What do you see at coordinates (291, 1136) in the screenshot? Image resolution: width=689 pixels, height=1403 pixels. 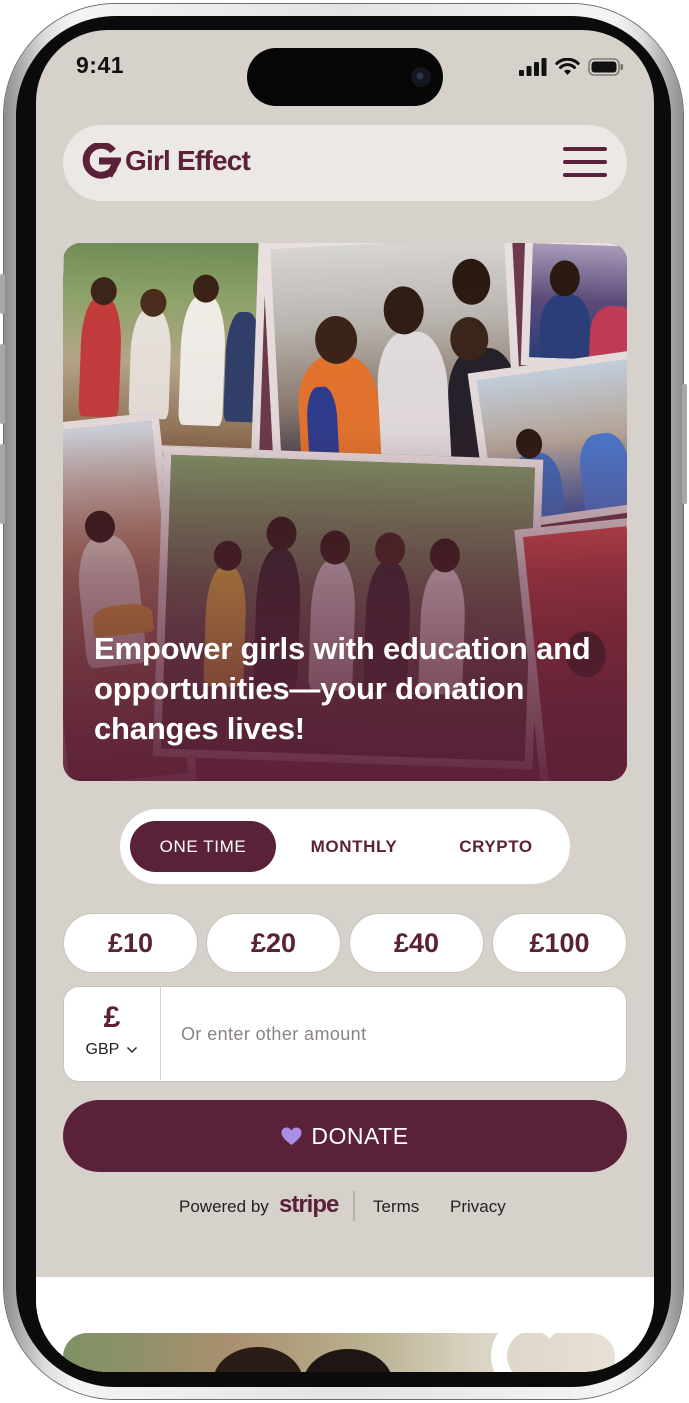 I see `heart-icon` at bounding box center [291, 1136].